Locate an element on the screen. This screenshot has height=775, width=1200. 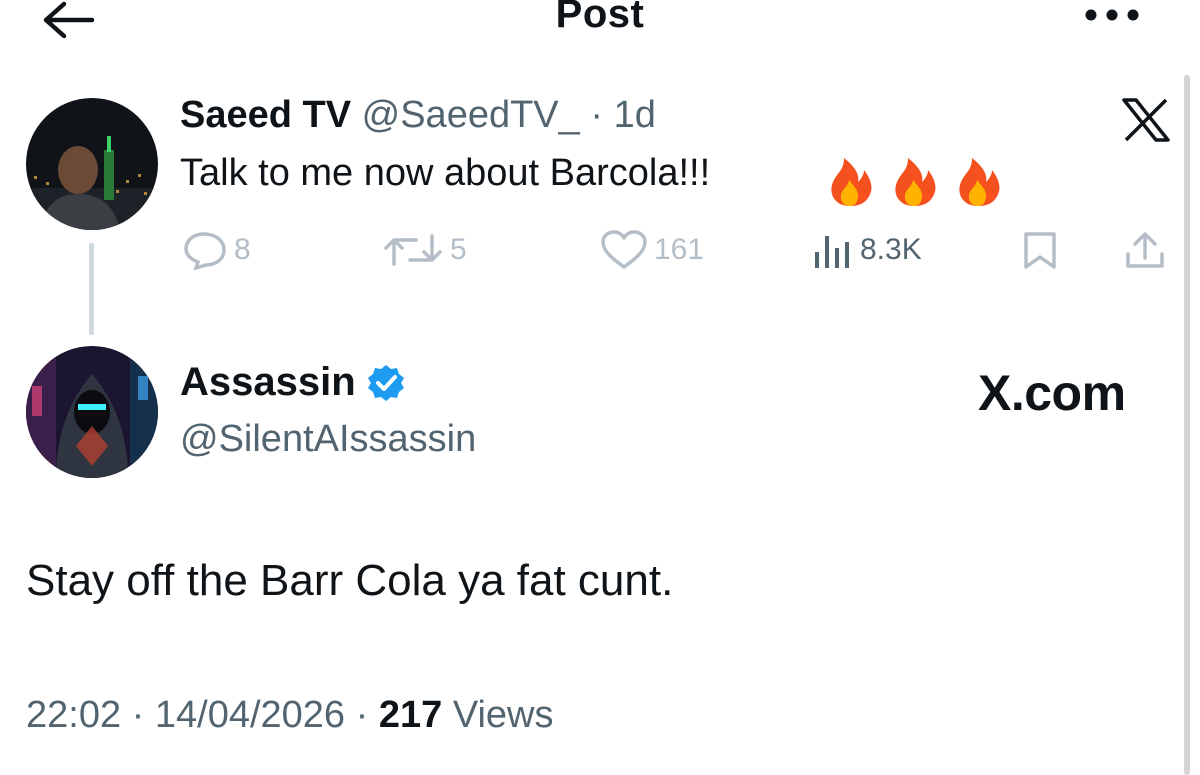
bookmark-button is located at coordinates (1043, 250).